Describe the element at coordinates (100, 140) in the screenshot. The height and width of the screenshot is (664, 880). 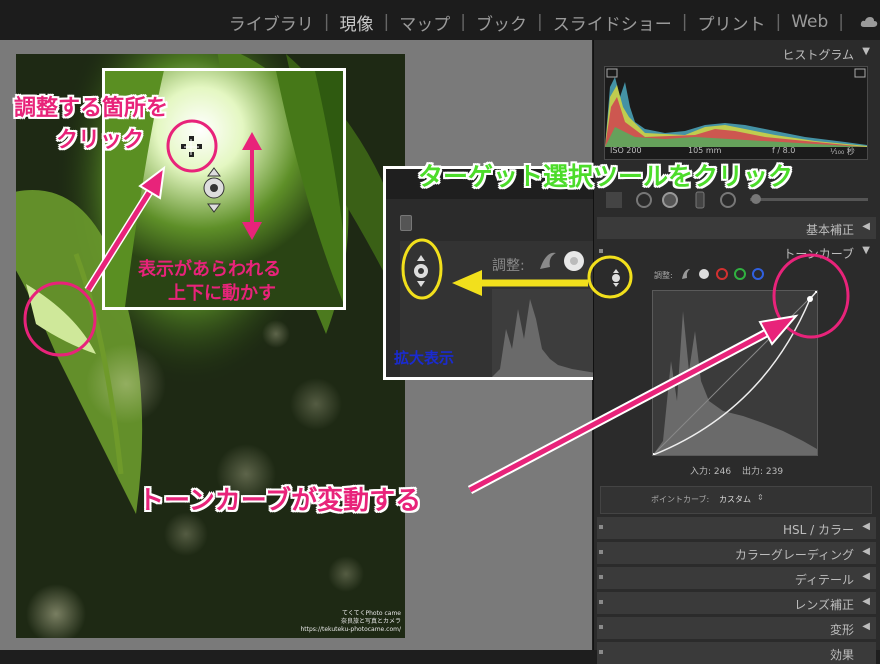
I see `click-spot-label-line2: クリック` at that location.